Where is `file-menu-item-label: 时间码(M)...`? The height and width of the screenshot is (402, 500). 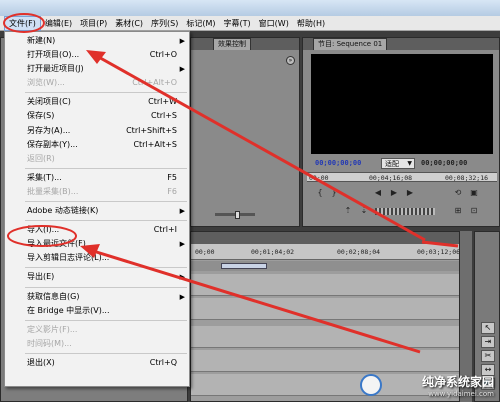
file-menu-item-label: 时间码(M)... is located at coordinates (49, 343).